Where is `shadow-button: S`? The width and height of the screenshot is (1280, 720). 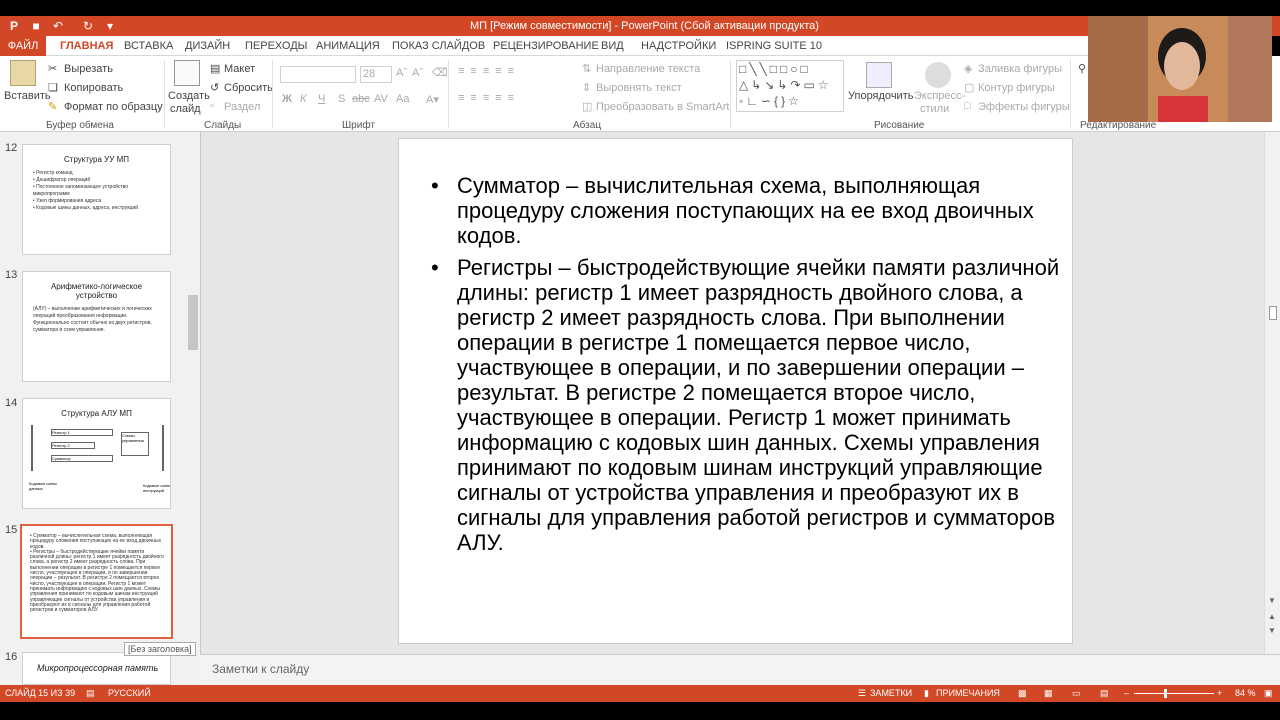 shadow-button: S is located at coordinates (341, 99).